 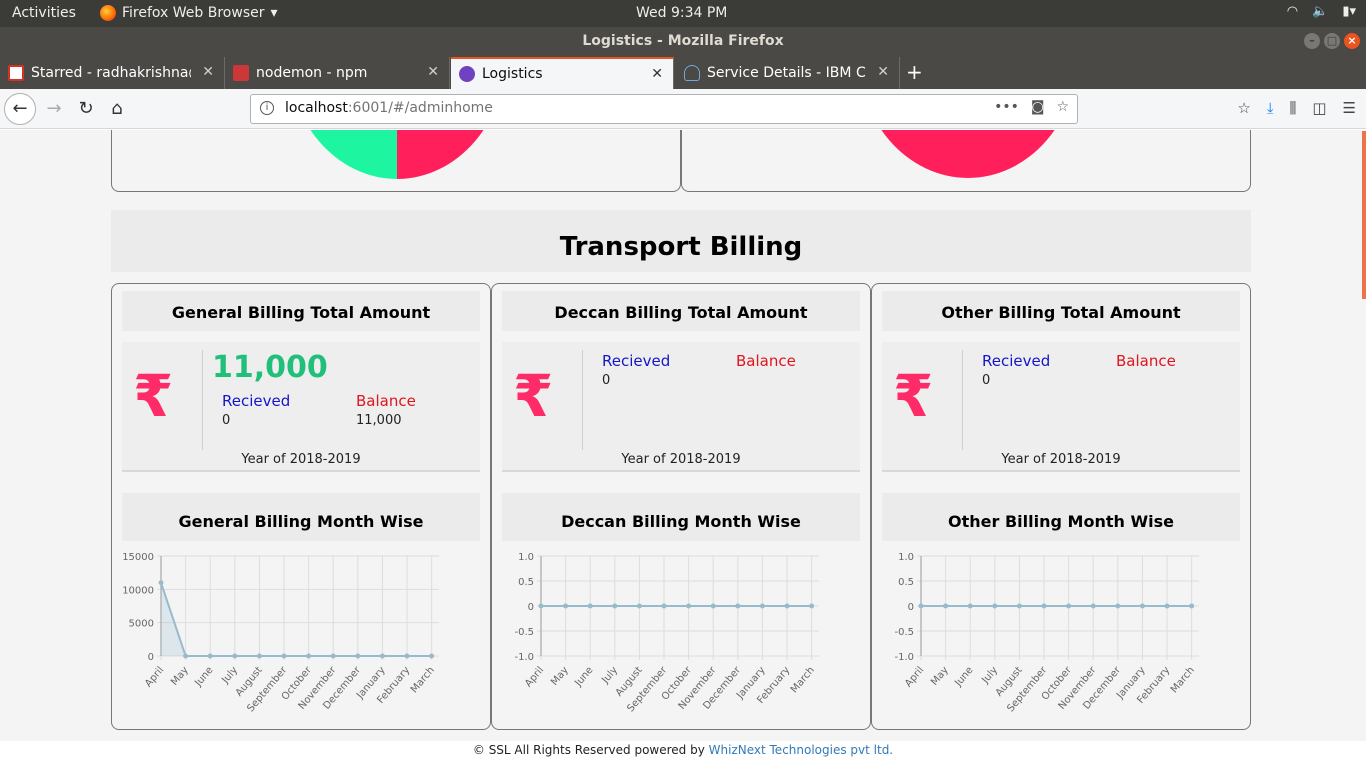 What do you see at coordinates (1270, 108) in the screenshot?
I see `downloads-icon: ⤓` at bounding box center [1270, 108].